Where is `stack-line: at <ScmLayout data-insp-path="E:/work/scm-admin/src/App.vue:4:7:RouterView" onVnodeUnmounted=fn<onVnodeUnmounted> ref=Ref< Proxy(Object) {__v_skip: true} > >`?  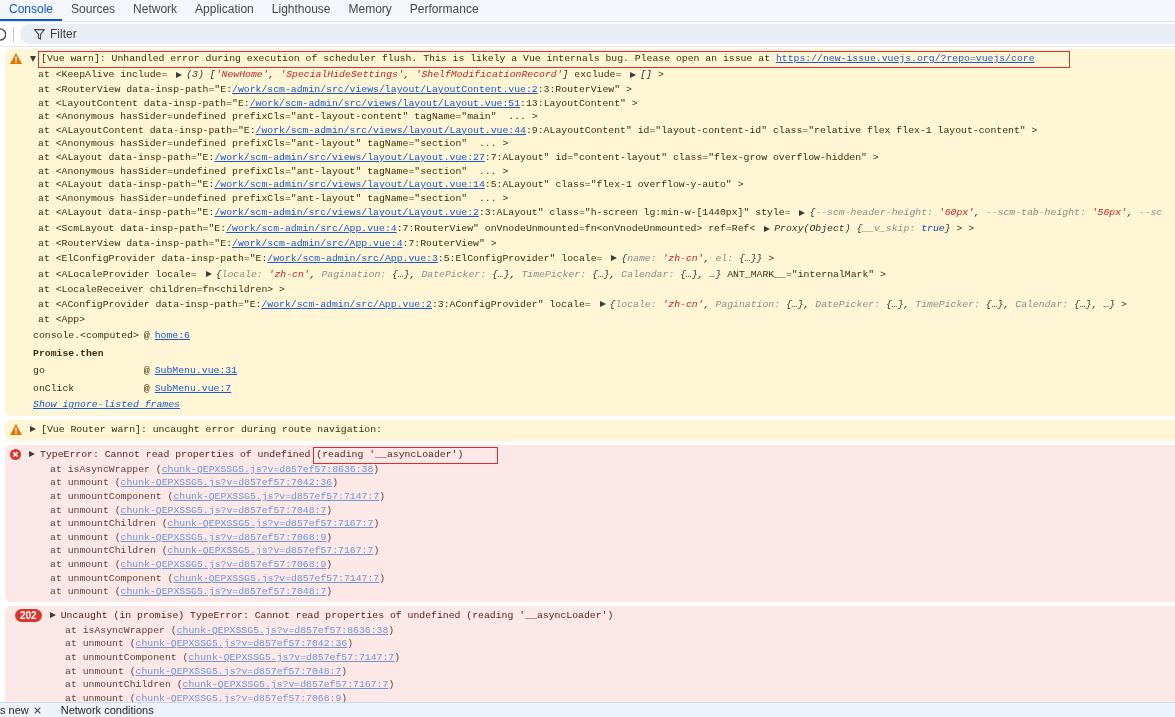
stack-line: at <ScmLayout data-insp-path="E:/work/scm-admin/src/App.vue:4:7:RouterView" onVnodeUnmounted=fn<onVnodeUnmounted> ref=Ref< Proxy(Object) {__v_skip: true} > > is located at coordinates (506, 229).